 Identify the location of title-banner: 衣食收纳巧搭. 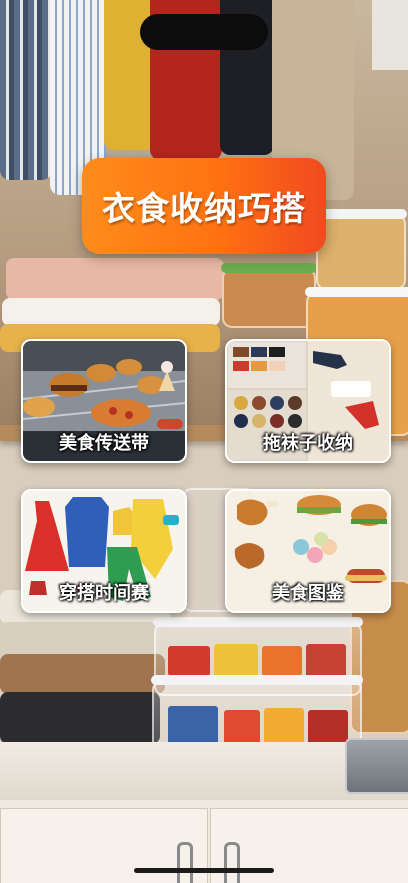
(204, 206).